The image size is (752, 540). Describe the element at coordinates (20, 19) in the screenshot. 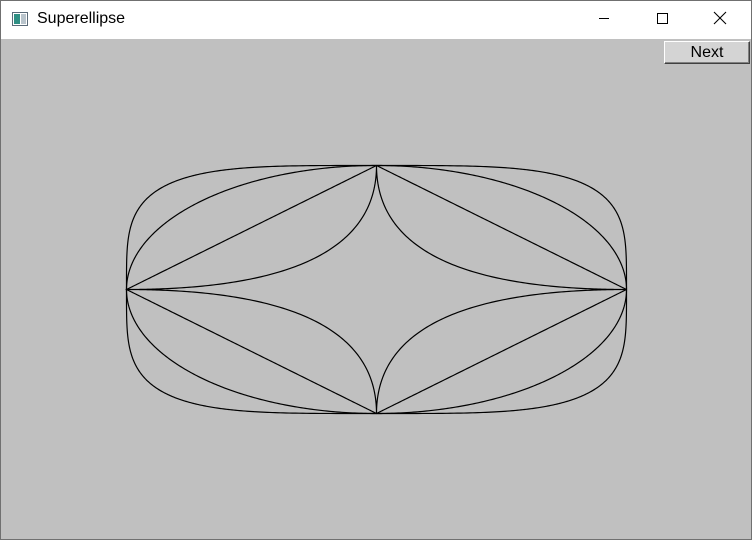

I see `app-window-icon` at that location.